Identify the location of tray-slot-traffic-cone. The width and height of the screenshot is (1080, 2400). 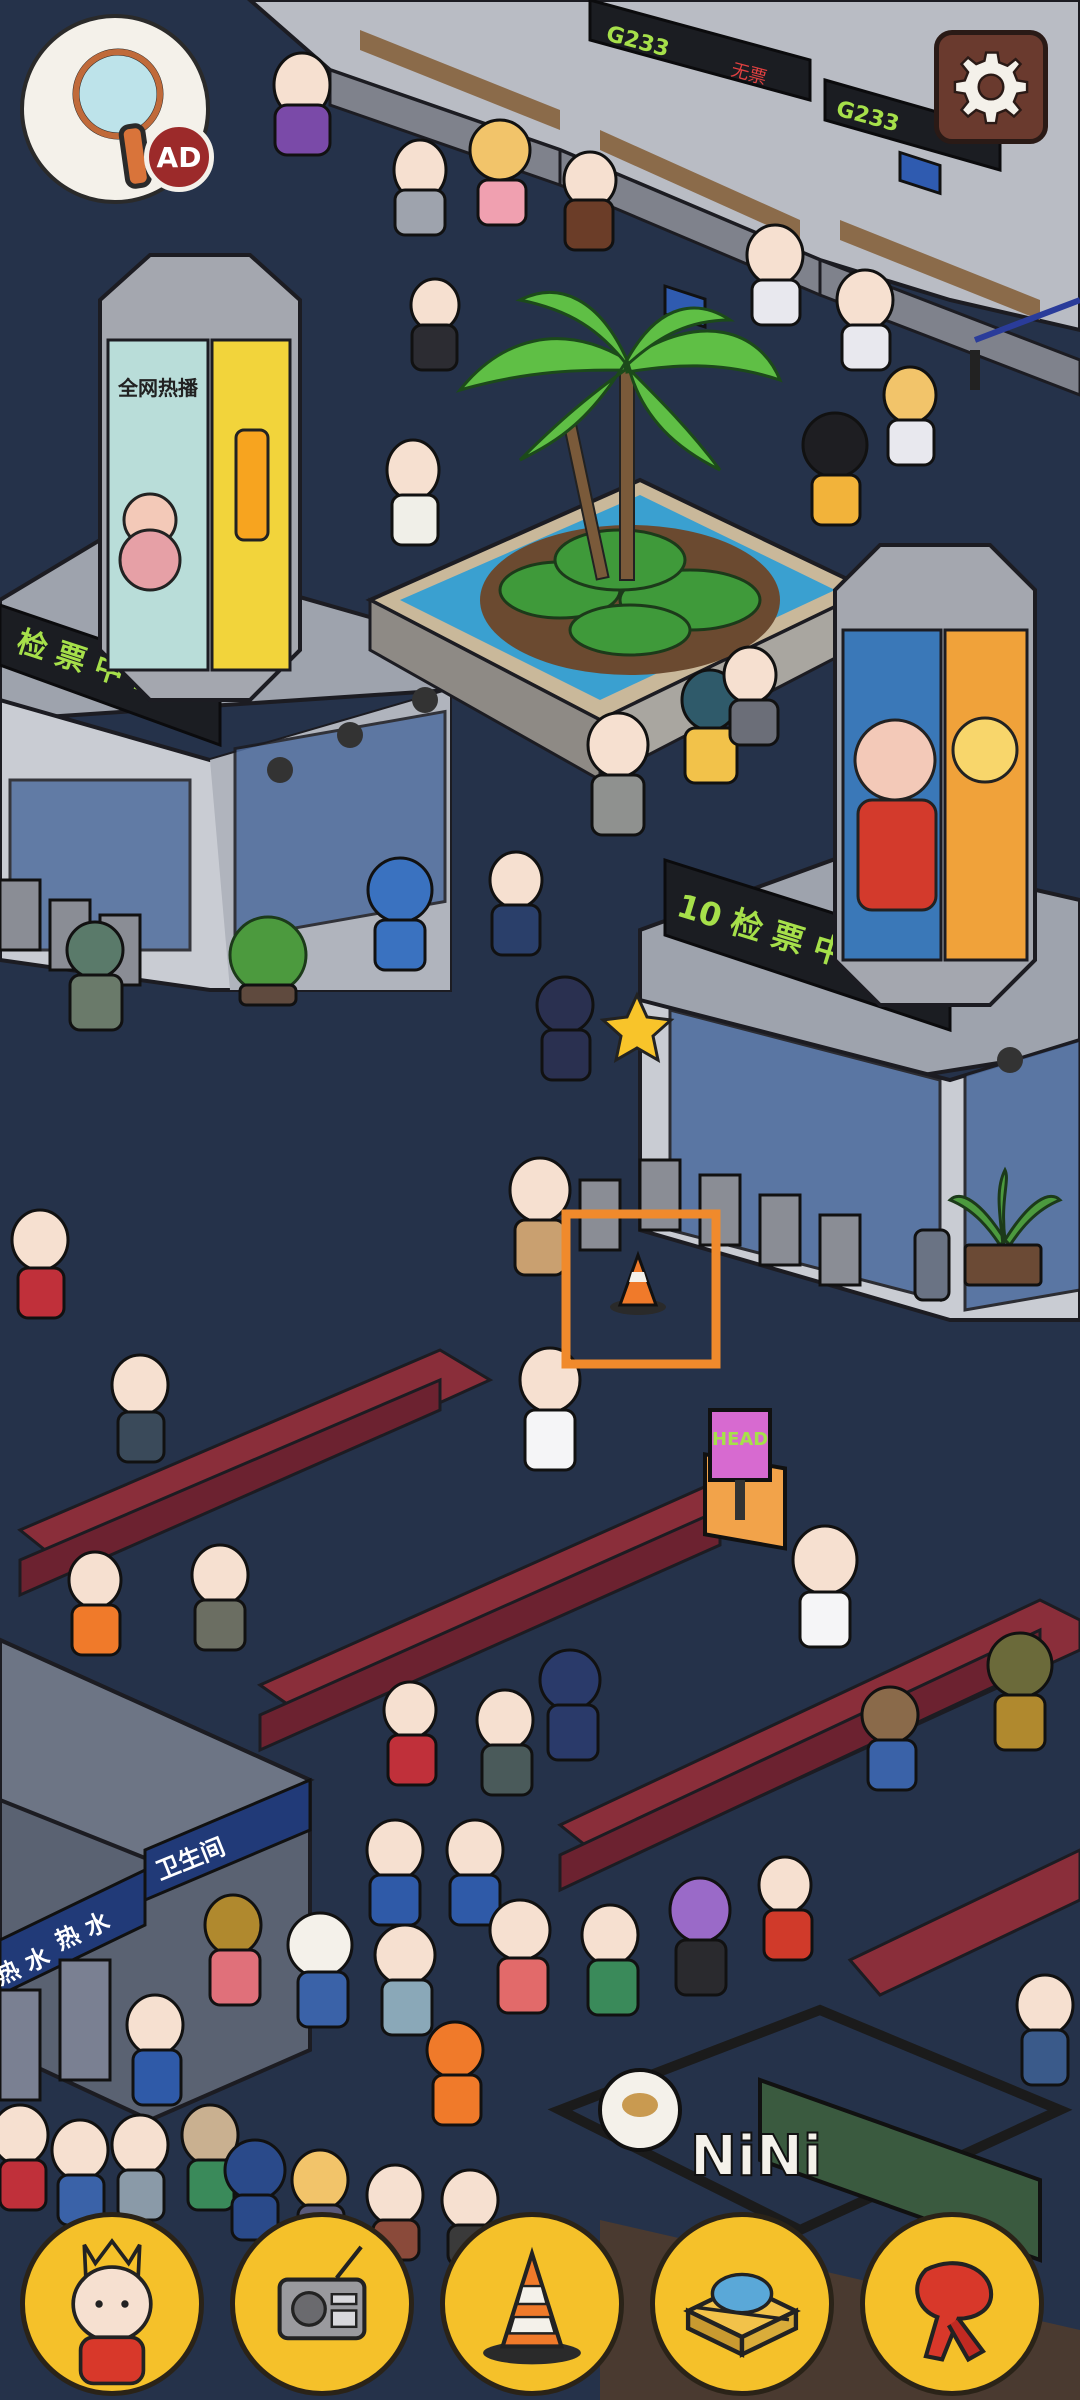
(532, 2304).